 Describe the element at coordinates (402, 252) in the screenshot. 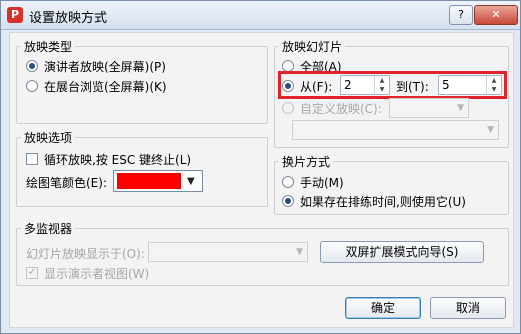

I see `dual-screen-wizard-button: 双屏扩展模式向导(S)` at that location.